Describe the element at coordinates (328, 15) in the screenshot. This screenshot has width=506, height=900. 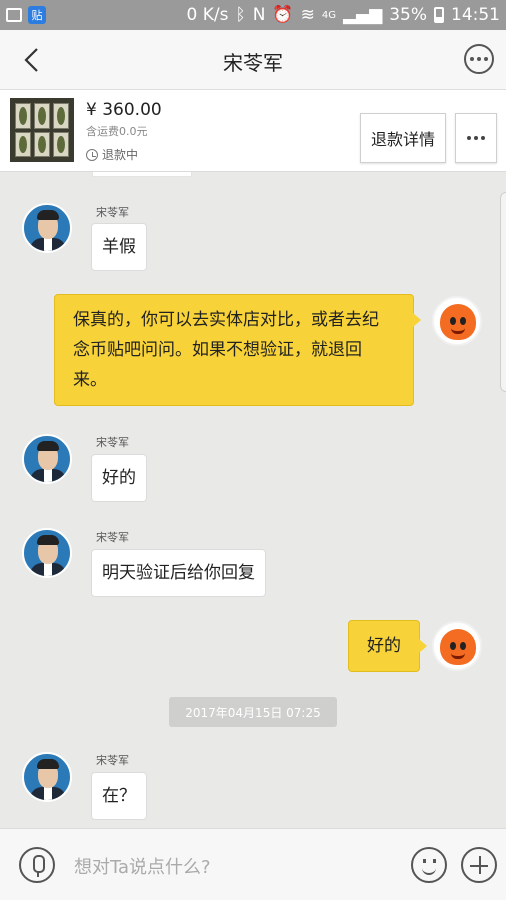
I see `network-type: 4G` at that location.